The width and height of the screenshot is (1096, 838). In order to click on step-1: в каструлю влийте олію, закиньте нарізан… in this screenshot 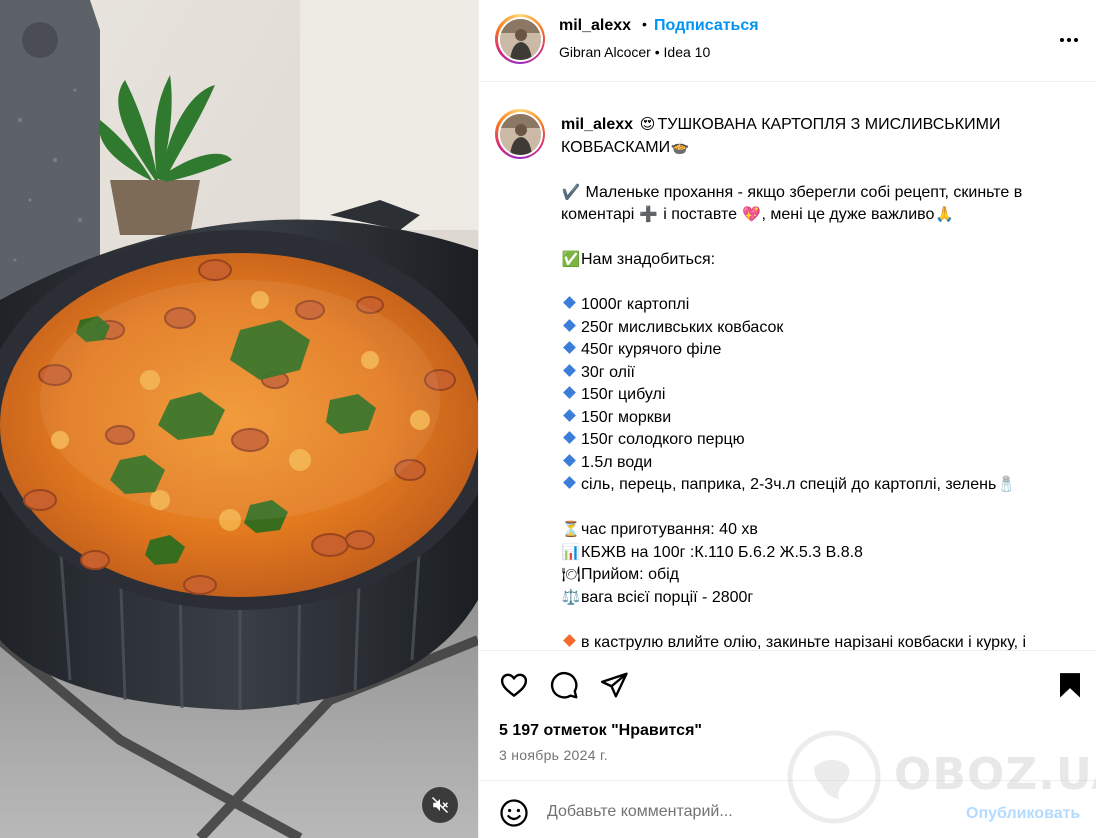, I will do `click(804, 642)`.